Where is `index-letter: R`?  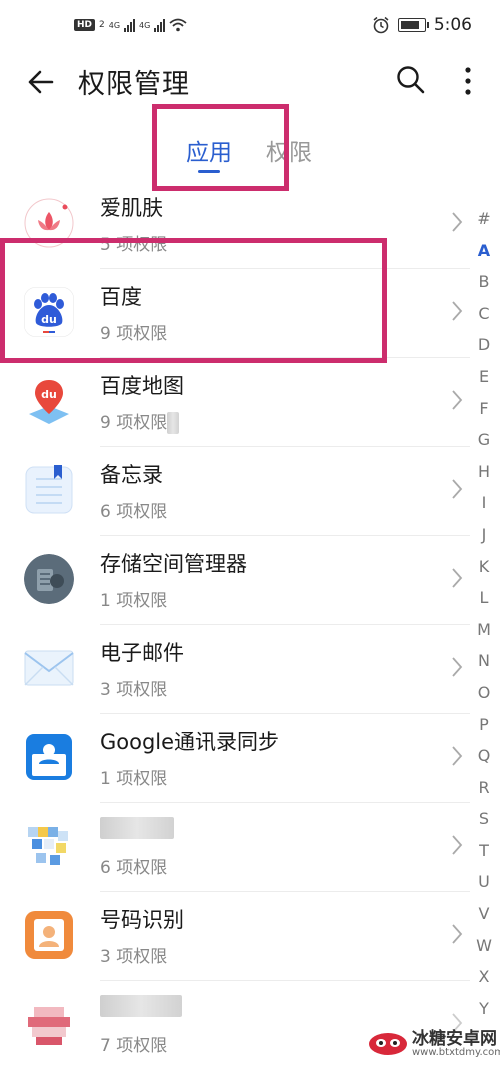
index-letter: R is located at coordinates (484, 788).